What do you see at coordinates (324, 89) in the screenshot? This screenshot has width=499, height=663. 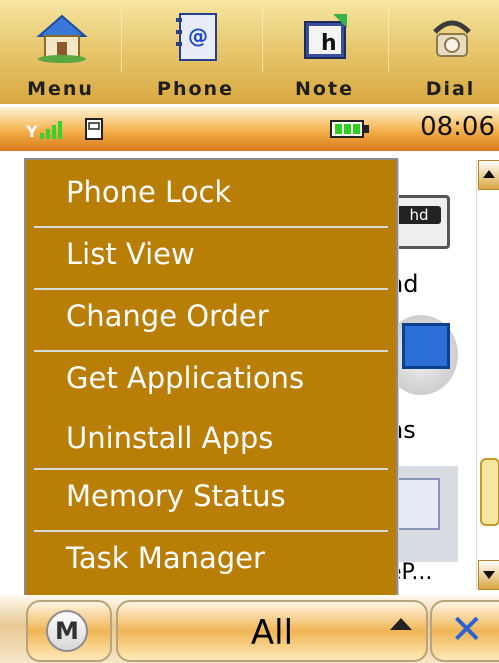 I see `shortcut-note-label: Note` at bounding box center [324, 89].